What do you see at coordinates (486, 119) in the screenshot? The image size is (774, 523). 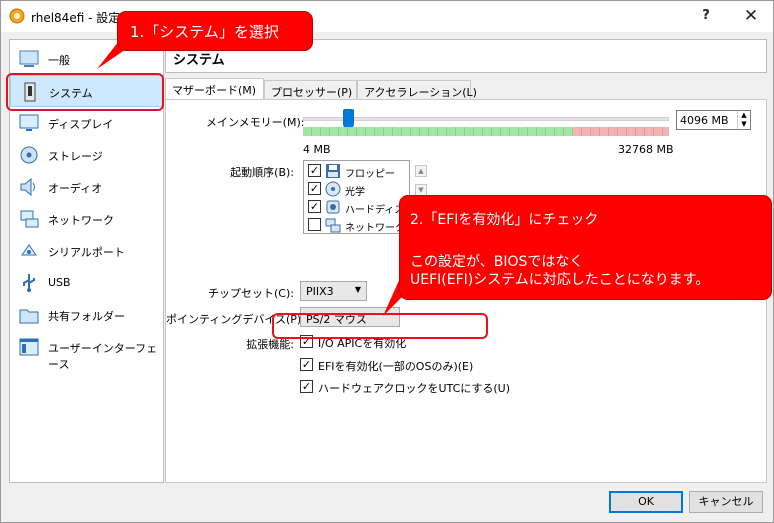 I see `memory-slider-track` at bounding box center [486, 119].